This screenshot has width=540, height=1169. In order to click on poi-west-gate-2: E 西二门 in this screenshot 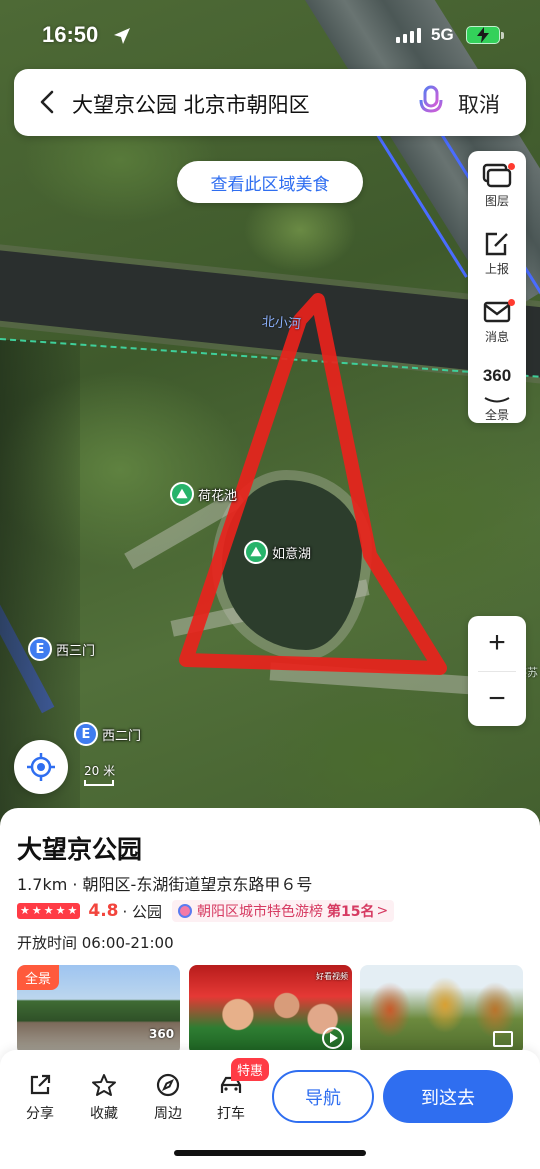, I will do `click(107, 734)`.